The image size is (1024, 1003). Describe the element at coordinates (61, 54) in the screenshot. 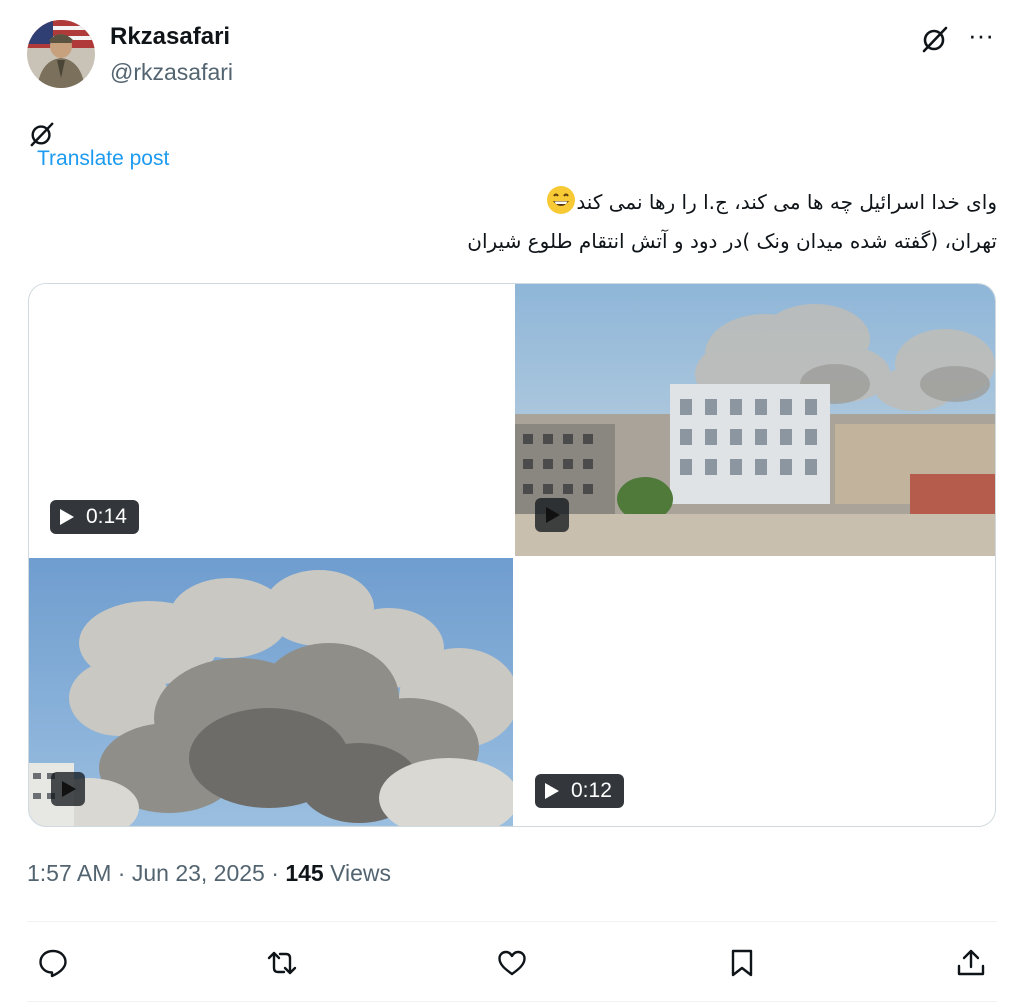

I see `avatar` at that location.